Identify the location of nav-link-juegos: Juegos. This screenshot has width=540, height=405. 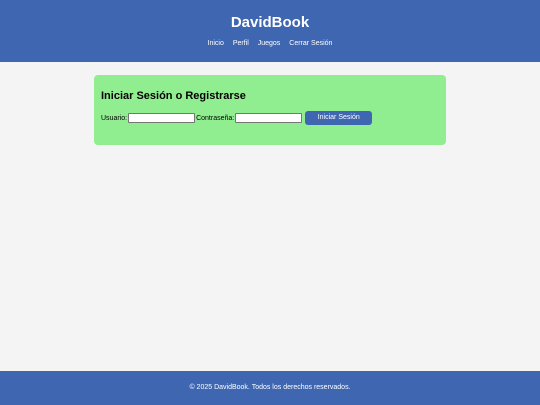
(269, 43).